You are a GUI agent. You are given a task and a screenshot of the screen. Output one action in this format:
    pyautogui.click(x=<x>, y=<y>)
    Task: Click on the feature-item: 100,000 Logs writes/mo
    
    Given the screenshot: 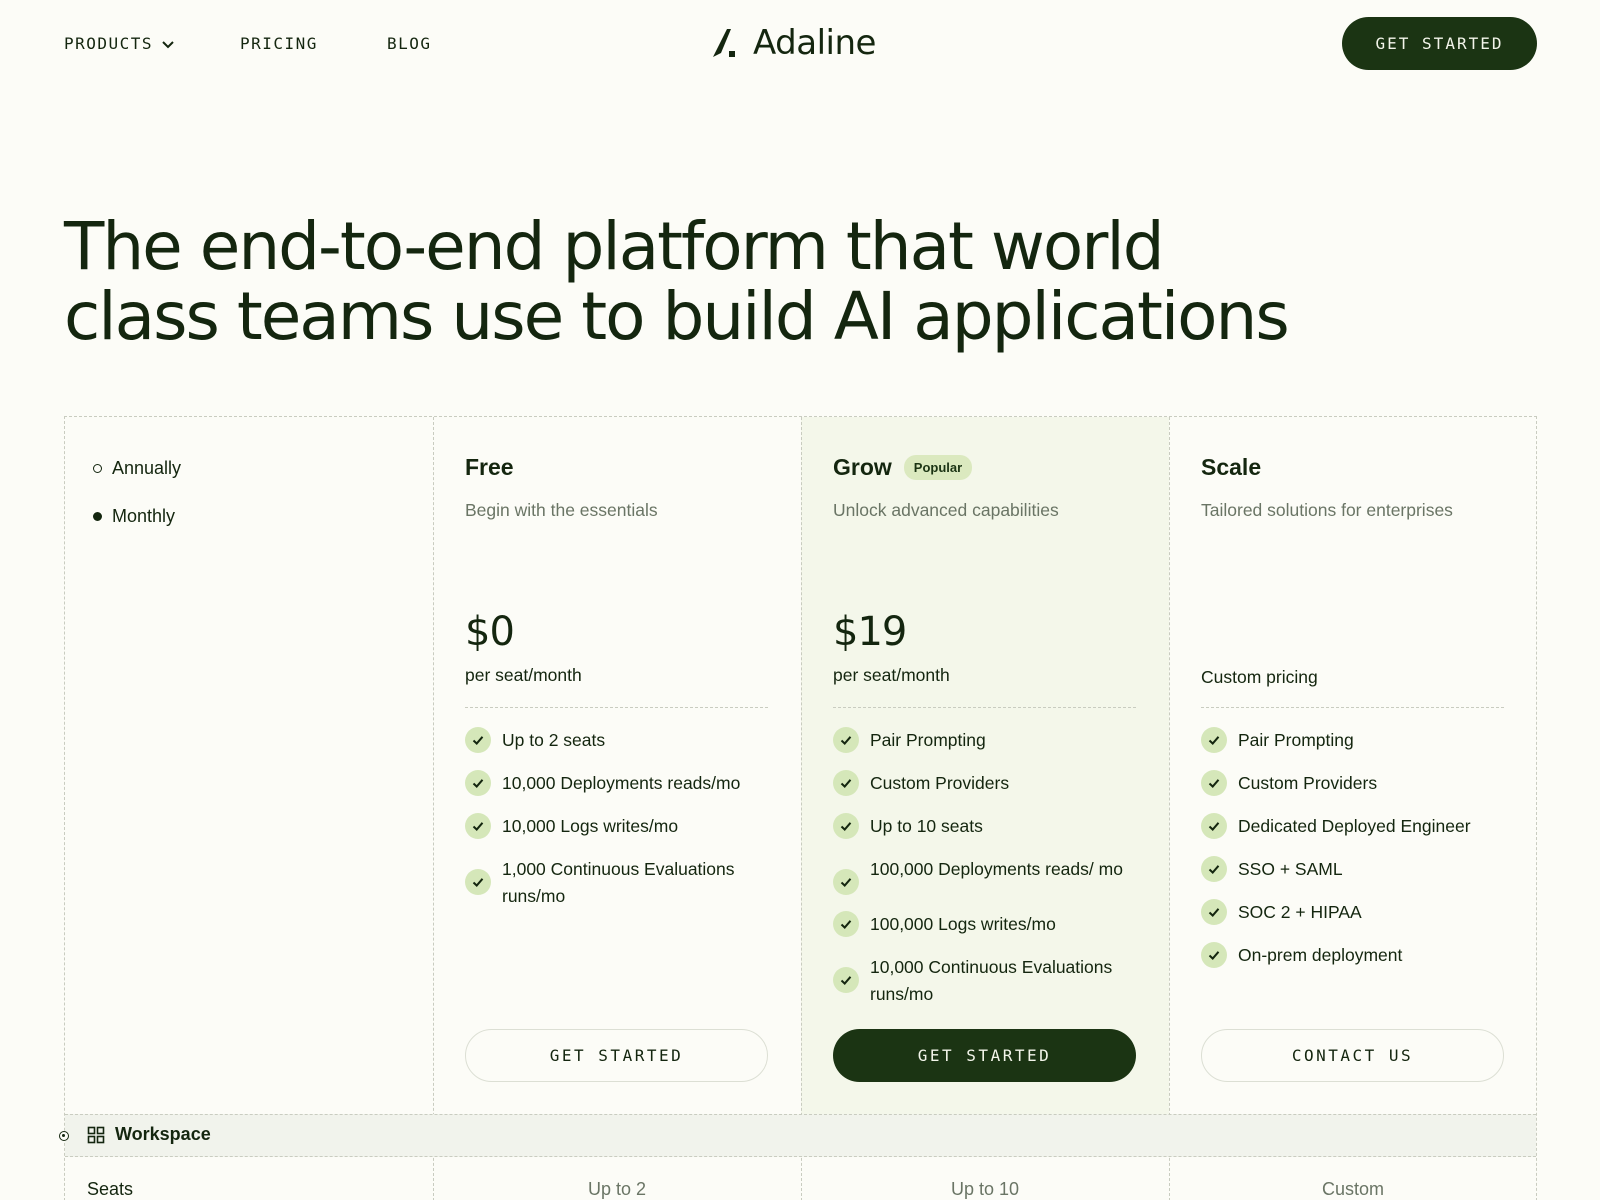 What is the action you would take?
    pyautogui.click(x=988, y=924)
    